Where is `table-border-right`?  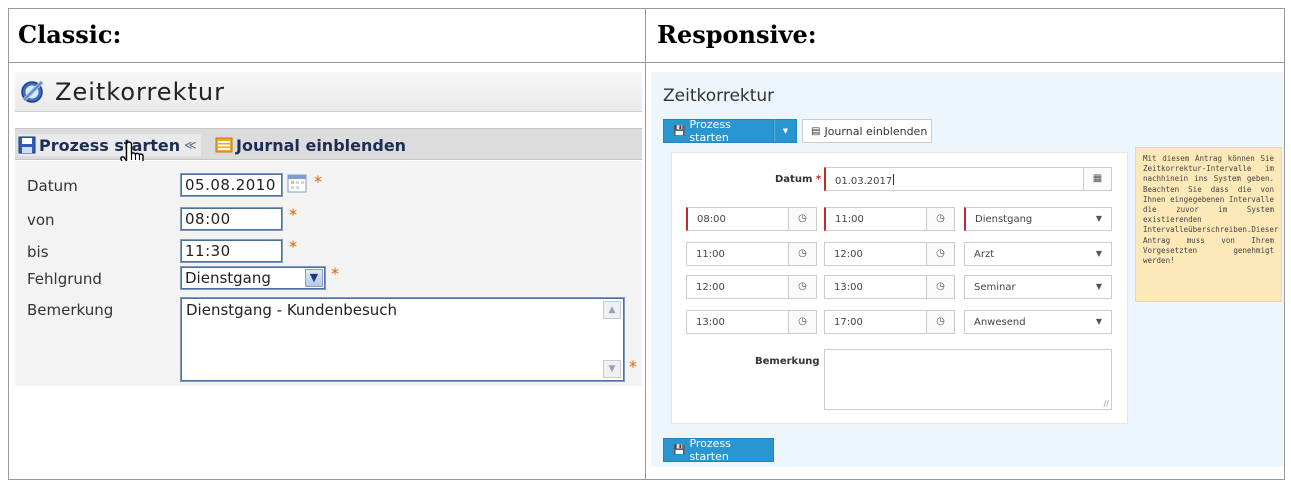
table-border-right is located at coordinates (1284, 244).